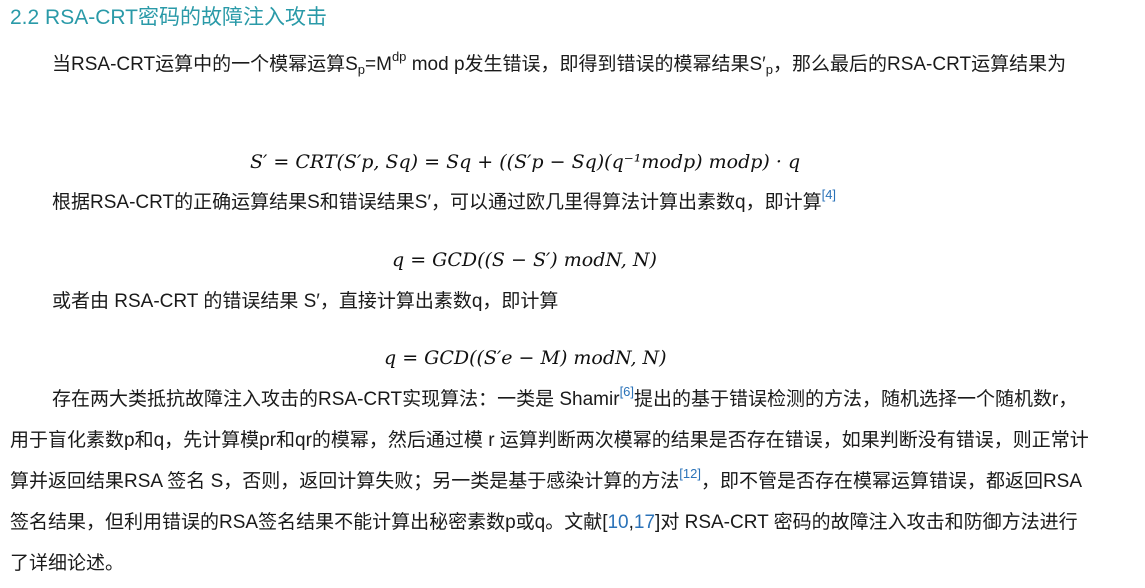  I want to click on para1-text-4: ，那么最后的RSA-CRT运算结果为, so click(919, 64).